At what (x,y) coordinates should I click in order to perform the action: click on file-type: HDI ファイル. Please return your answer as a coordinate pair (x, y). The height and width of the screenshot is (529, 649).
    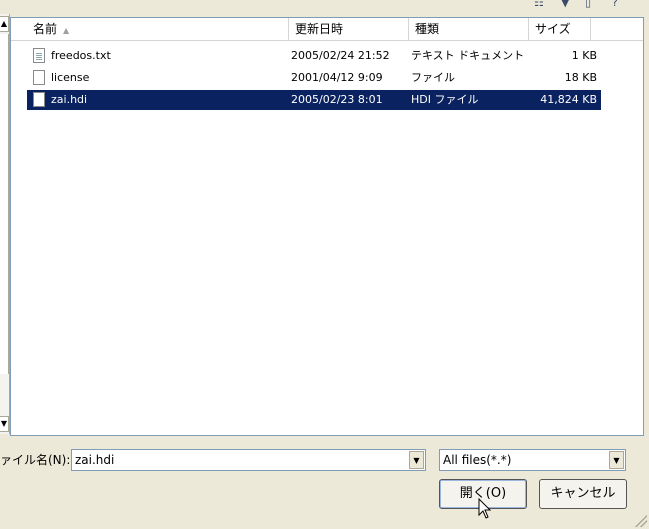
    Looking at the image, I should click on (445, 99).